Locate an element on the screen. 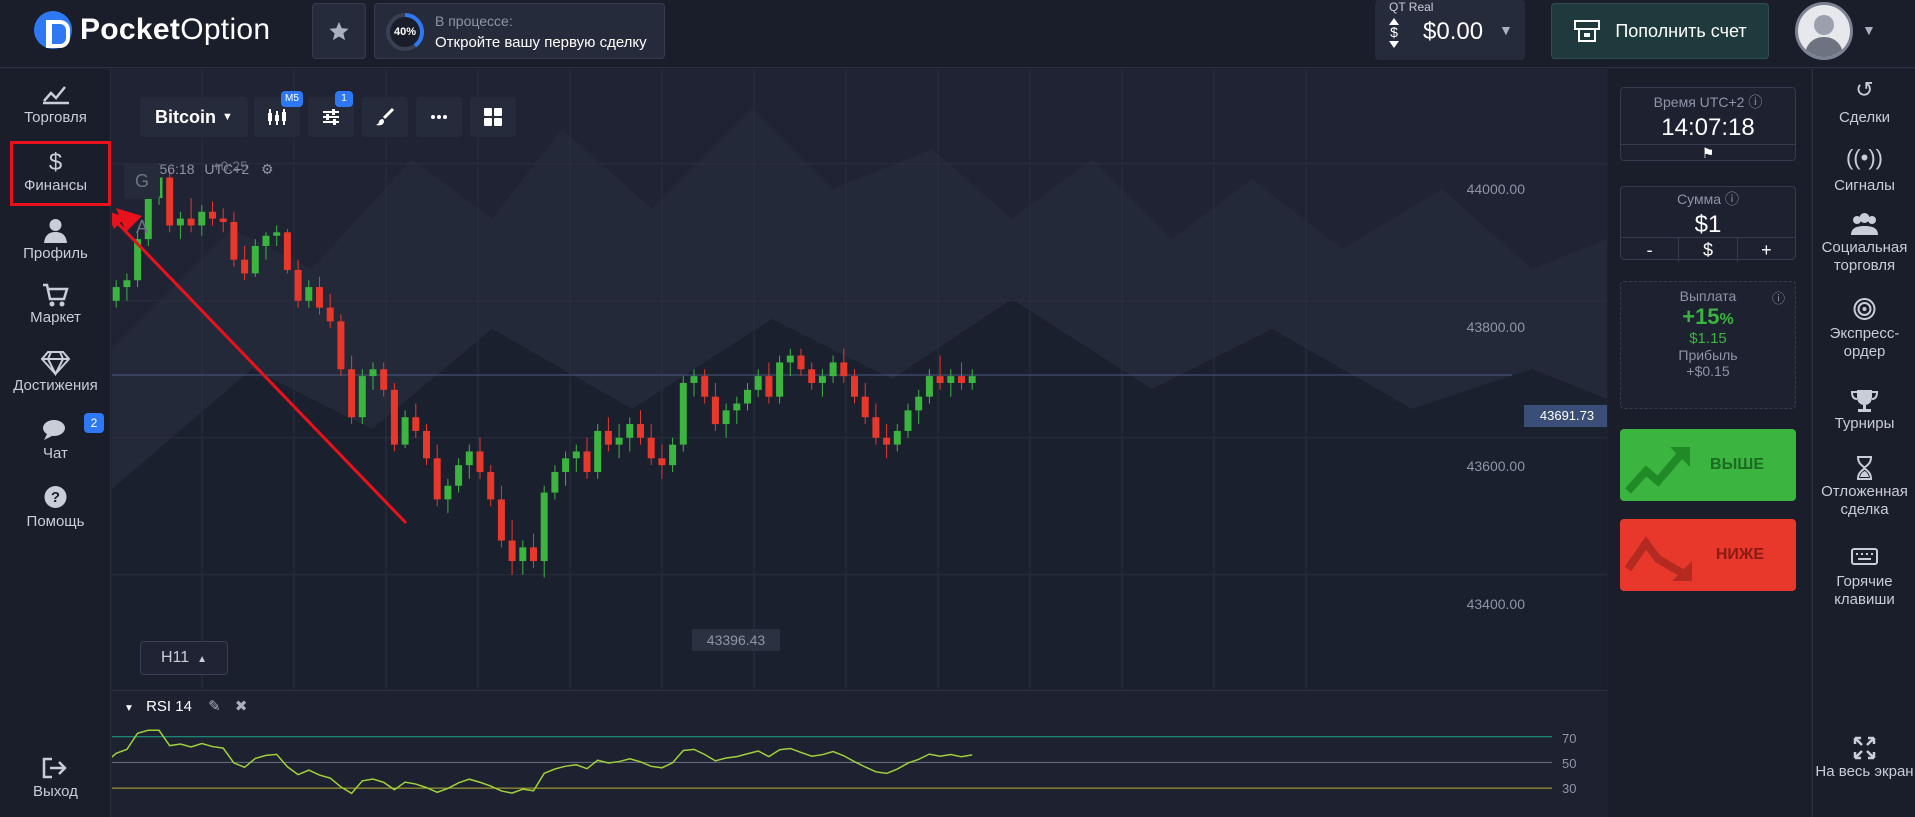 The width and height of the screenshot is (1915, 817). caret-down-icon: ▼ is located at coordinates (1869, 30).